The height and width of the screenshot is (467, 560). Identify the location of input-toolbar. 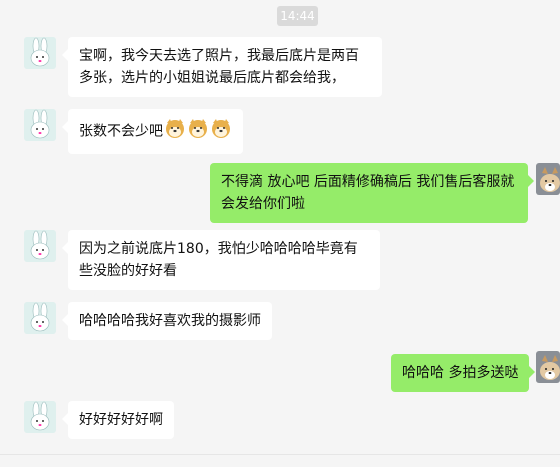
(280, 460).